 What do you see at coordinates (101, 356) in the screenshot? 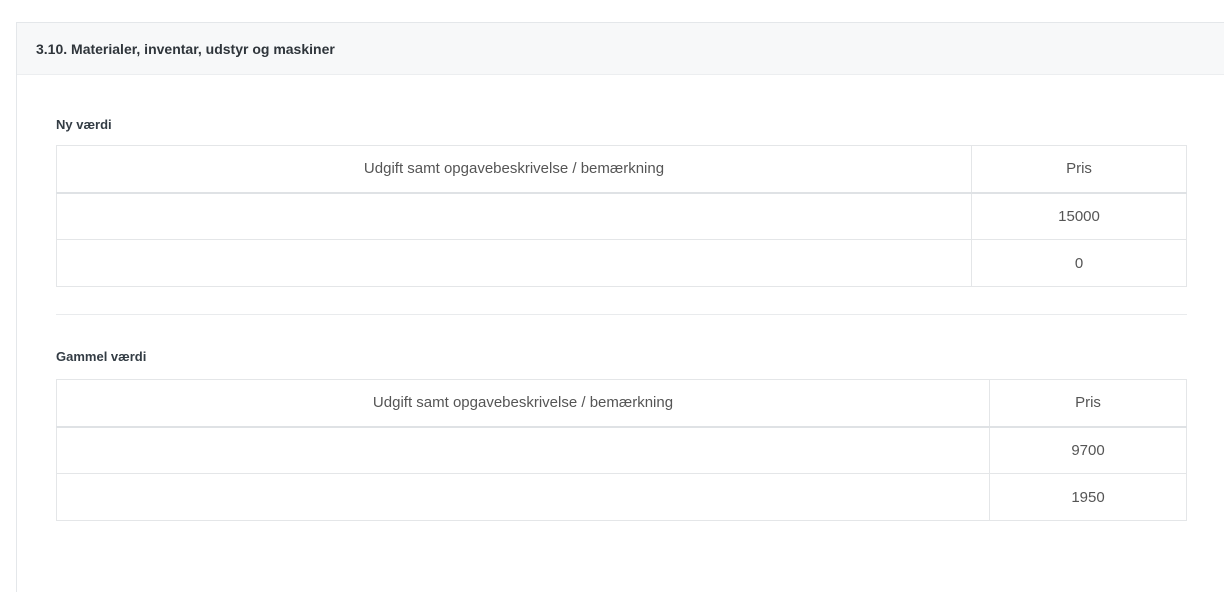
I see `old-value-title: Gammel værdi` at bounding box center [101, 356].